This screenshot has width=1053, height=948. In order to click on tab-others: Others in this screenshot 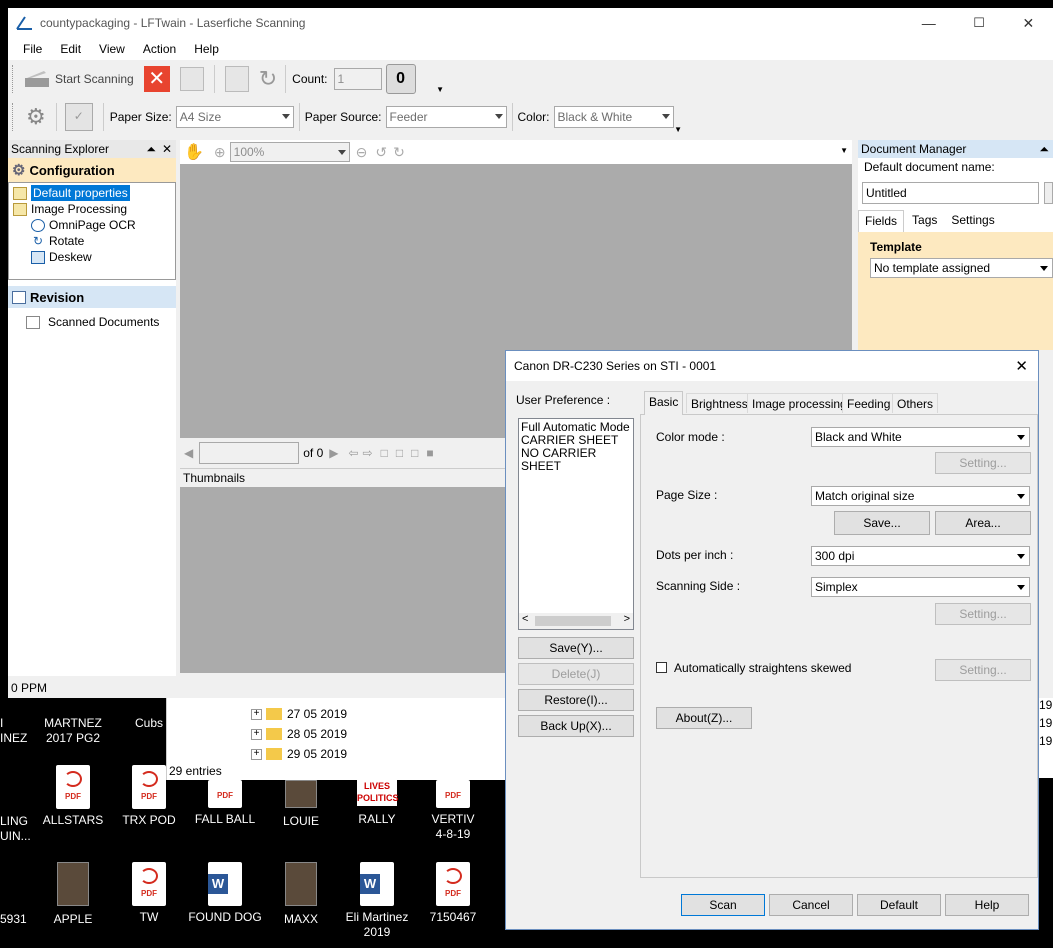, I will do `click(915, 403)`.